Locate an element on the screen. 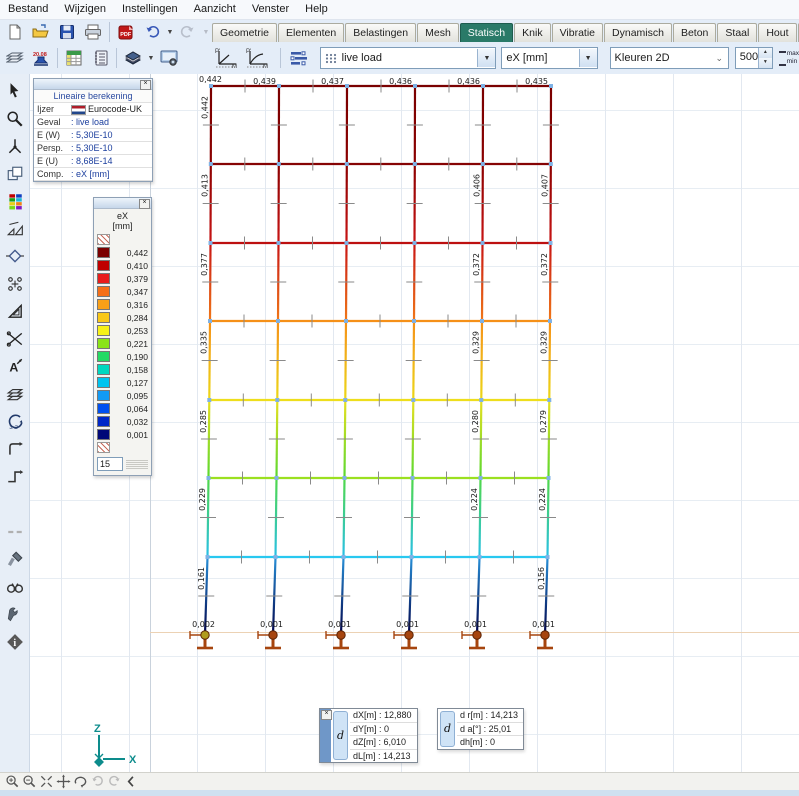 The width and height of the screenshot is (799, 796). tool-cut-elements-button is located at coordinates (15, 339).